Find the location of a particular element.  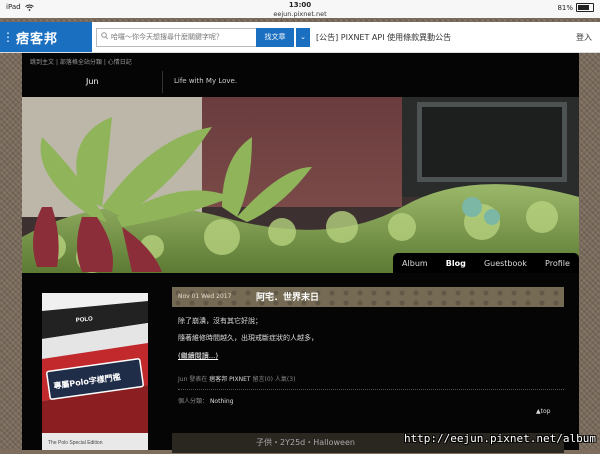

tab-guestbook: Guestbook is located at coordinates (505, 263).